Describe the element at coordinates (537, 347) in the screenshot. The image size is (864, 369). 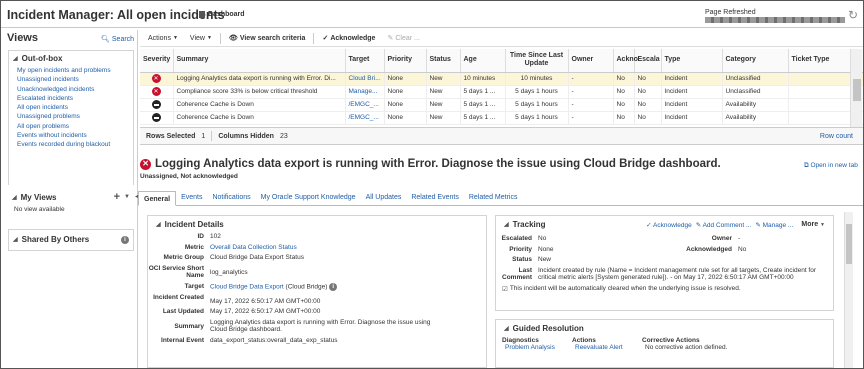
I see `problem-analysis-link: Problem Analysis` at that location.